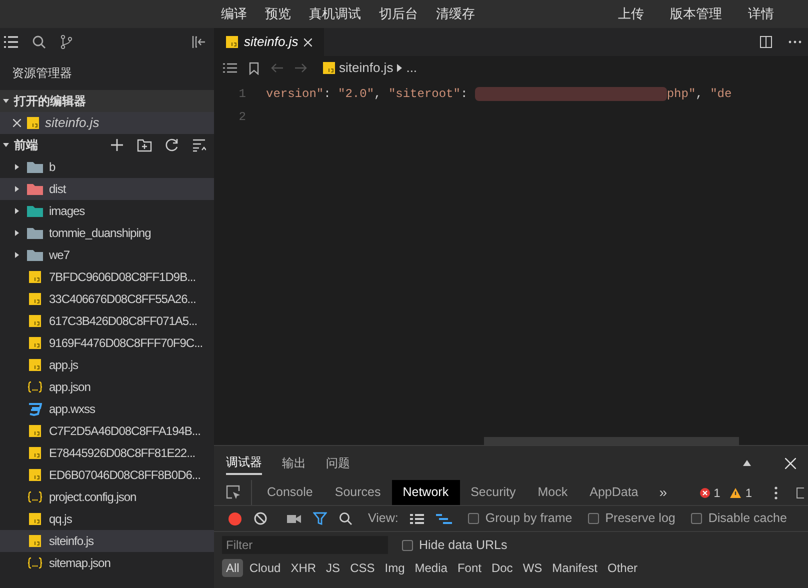 This screenshot has width=808, height=588. Describe the element at coordinates (717, 493) in the screenshot. I see `error-count: 1` at that location.